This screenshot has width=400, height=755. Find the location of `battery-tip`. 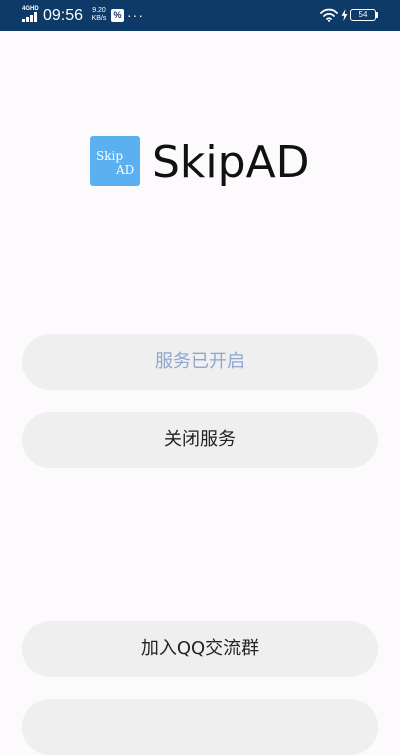

battery-tip is located at coordinates (377, 15).